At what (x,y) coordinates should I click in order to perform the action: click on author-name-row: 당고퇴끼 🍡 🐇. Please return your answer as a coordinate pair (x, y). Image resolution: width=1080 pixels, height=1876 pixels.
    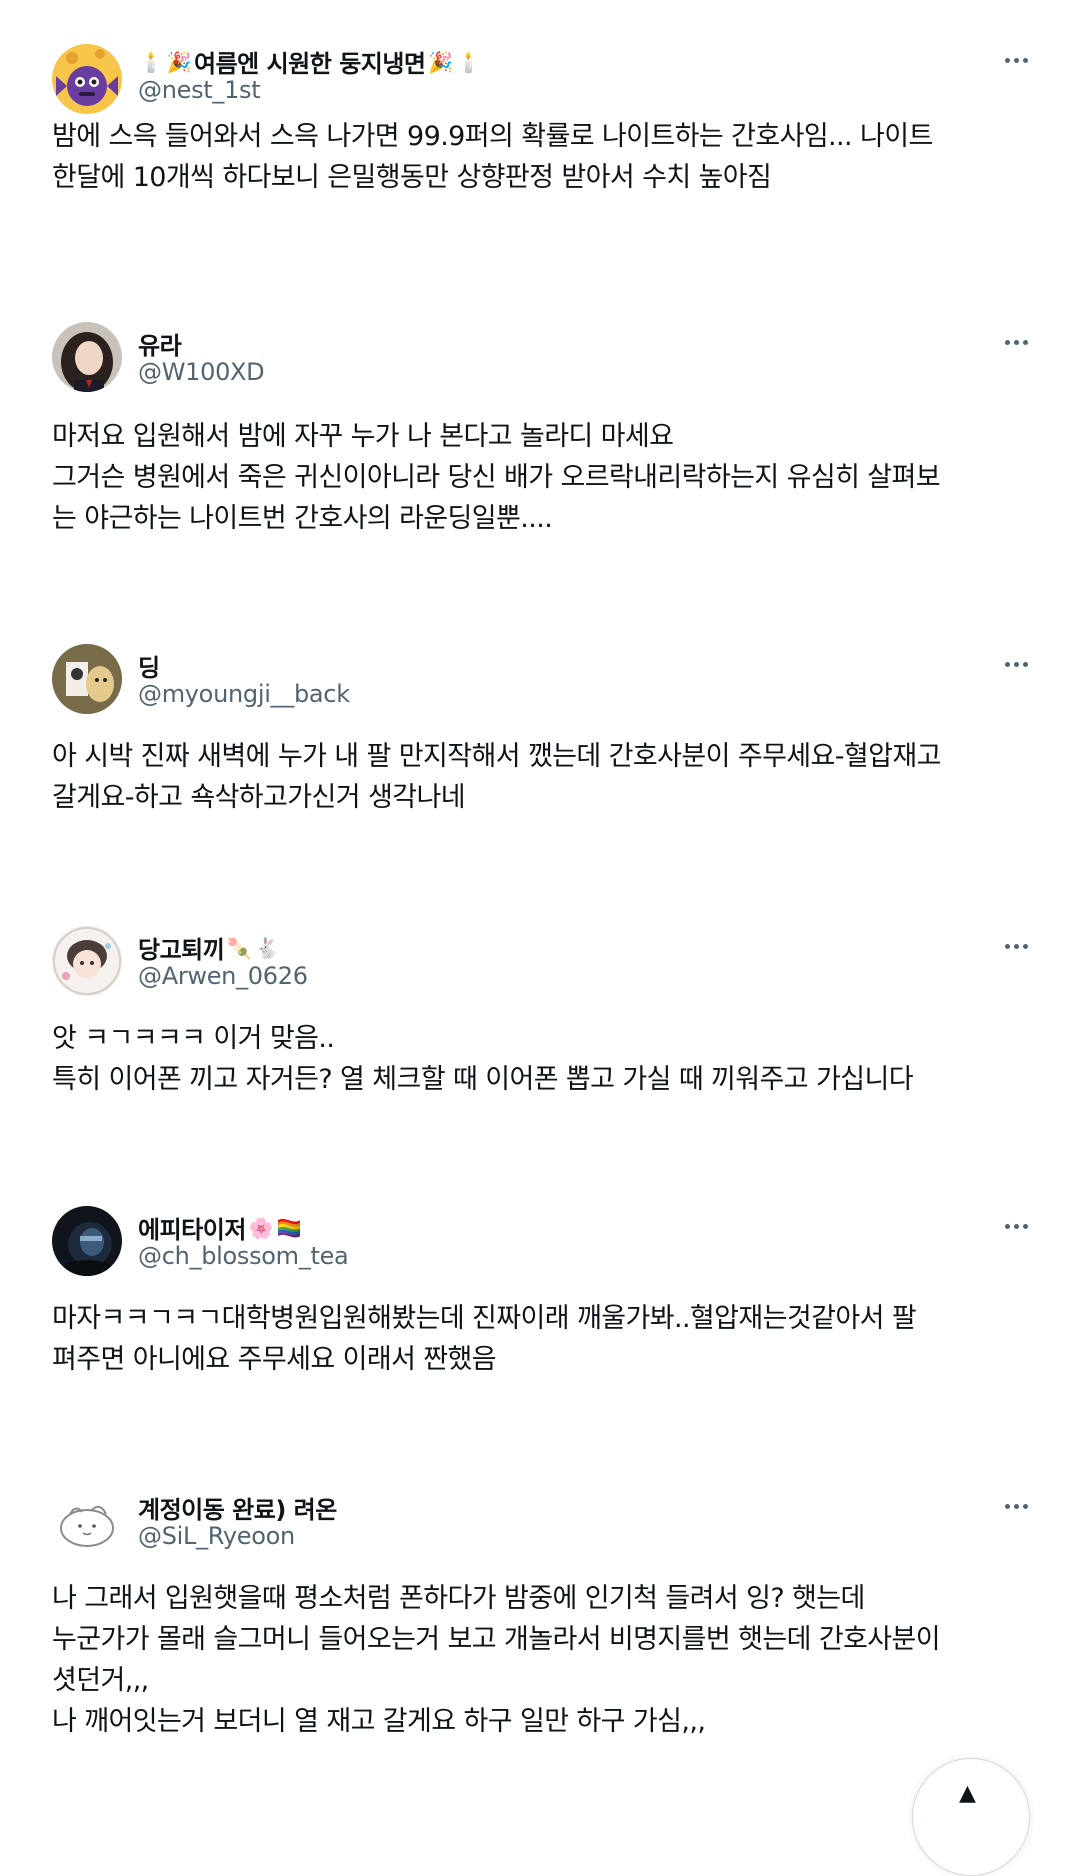
    Looking at the image, I should click on (209, 947).